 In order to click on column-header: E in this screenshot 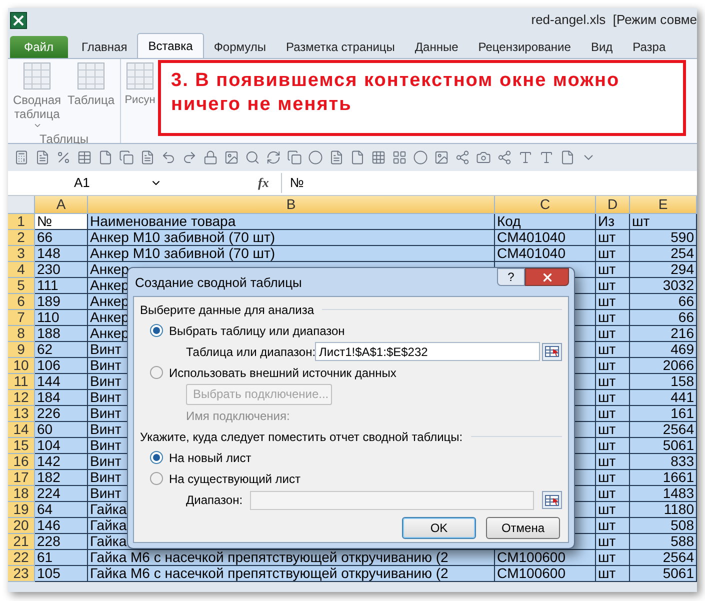, I will do `click(663, 205)`.